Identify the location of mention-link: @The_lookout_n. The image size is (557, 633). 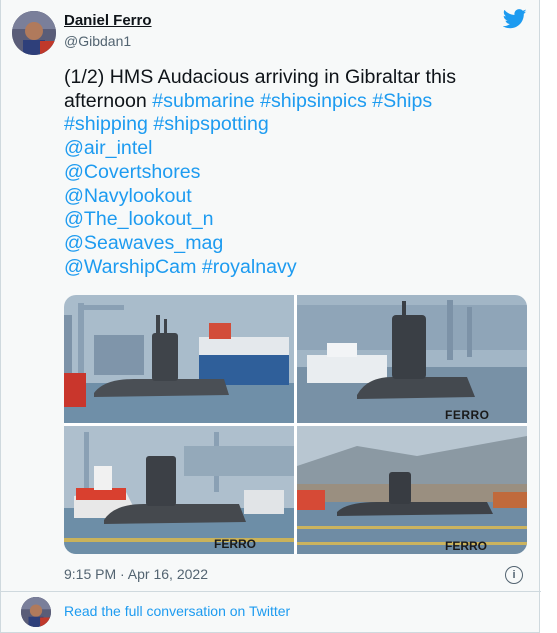
(139, 219).